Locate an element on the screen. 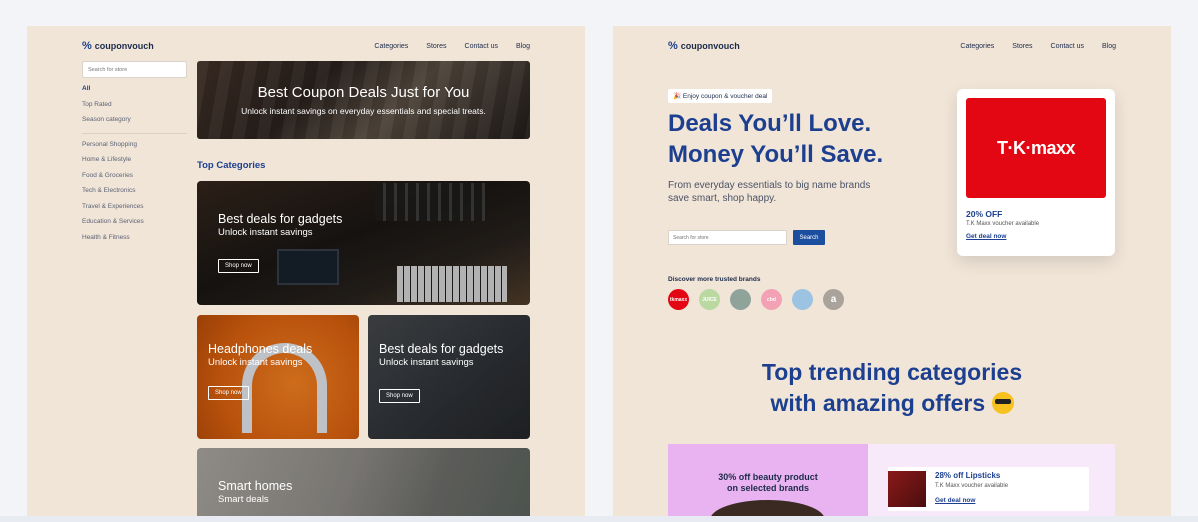 This screenshot has height=522, width=1198. card-title: Smart homes is located at coordinates (255, 486).